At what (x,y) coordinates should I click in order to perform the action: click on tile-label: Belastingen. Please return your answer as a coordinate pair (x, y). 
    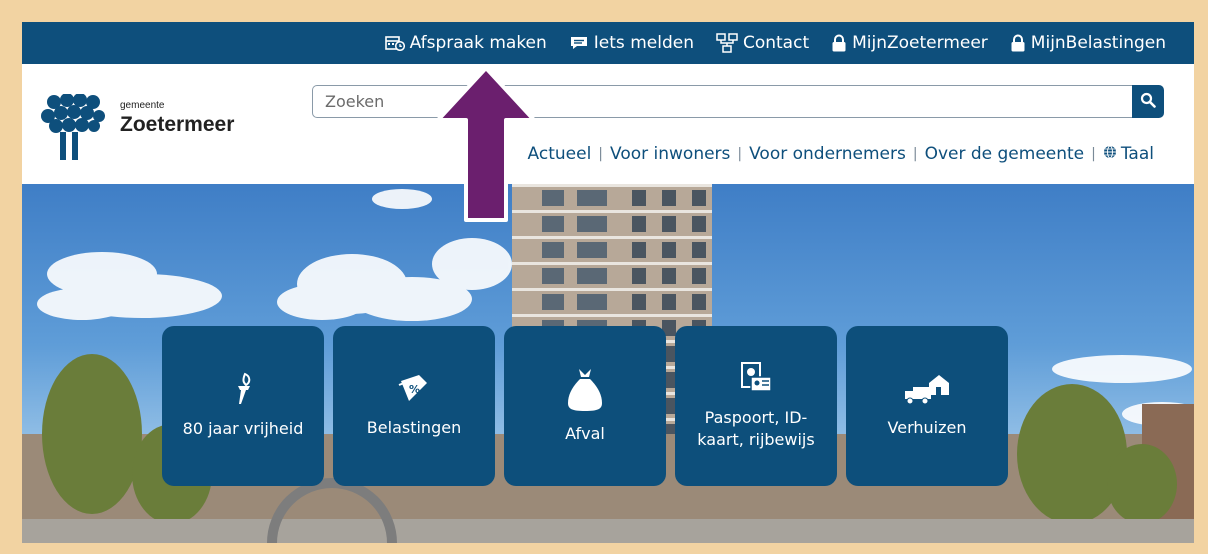
    Looking at the image, I should click on (414, 427).